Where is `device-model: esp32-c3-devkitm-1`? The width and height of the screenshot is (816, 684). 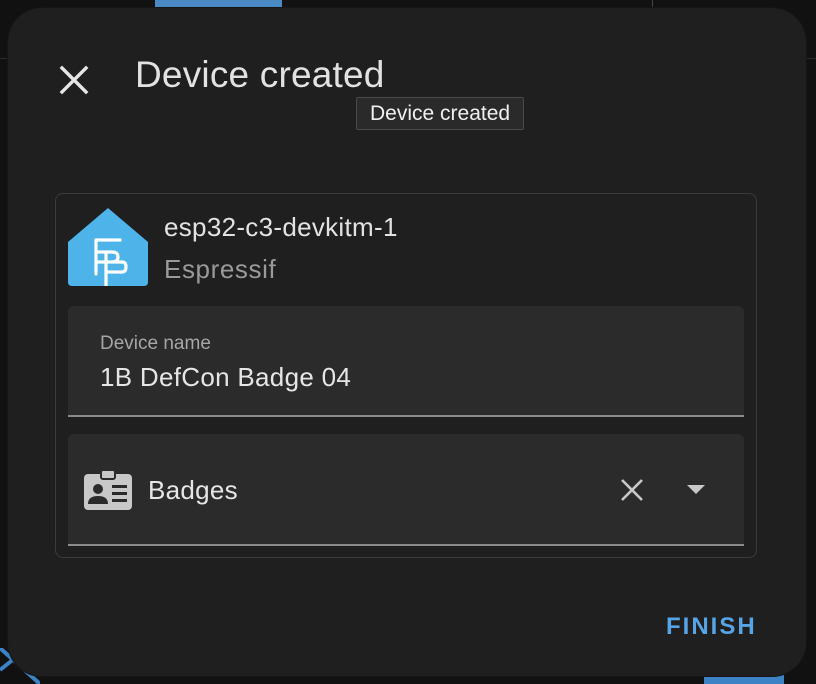
device-model: esp32-c3-devkitm-1 is located at coordinates (281, 227).